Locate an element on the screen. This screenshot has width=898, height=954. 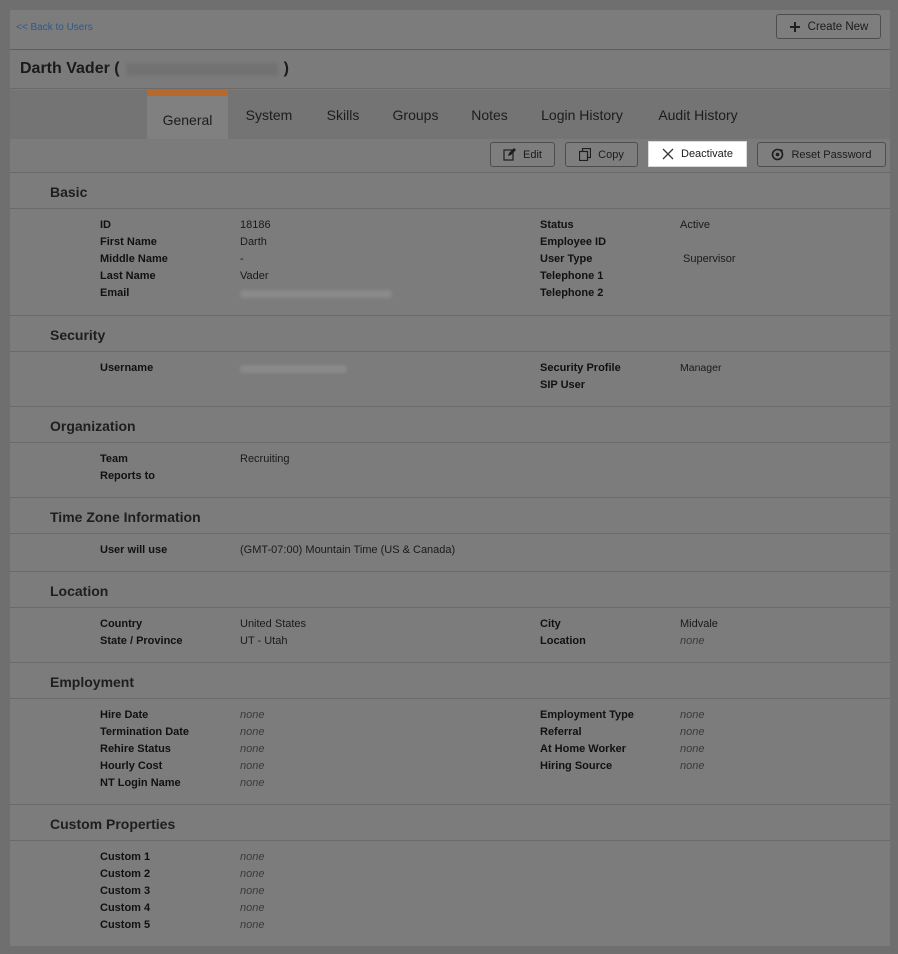
field-label: Telephone 2 is located at coordinates (572, 293).